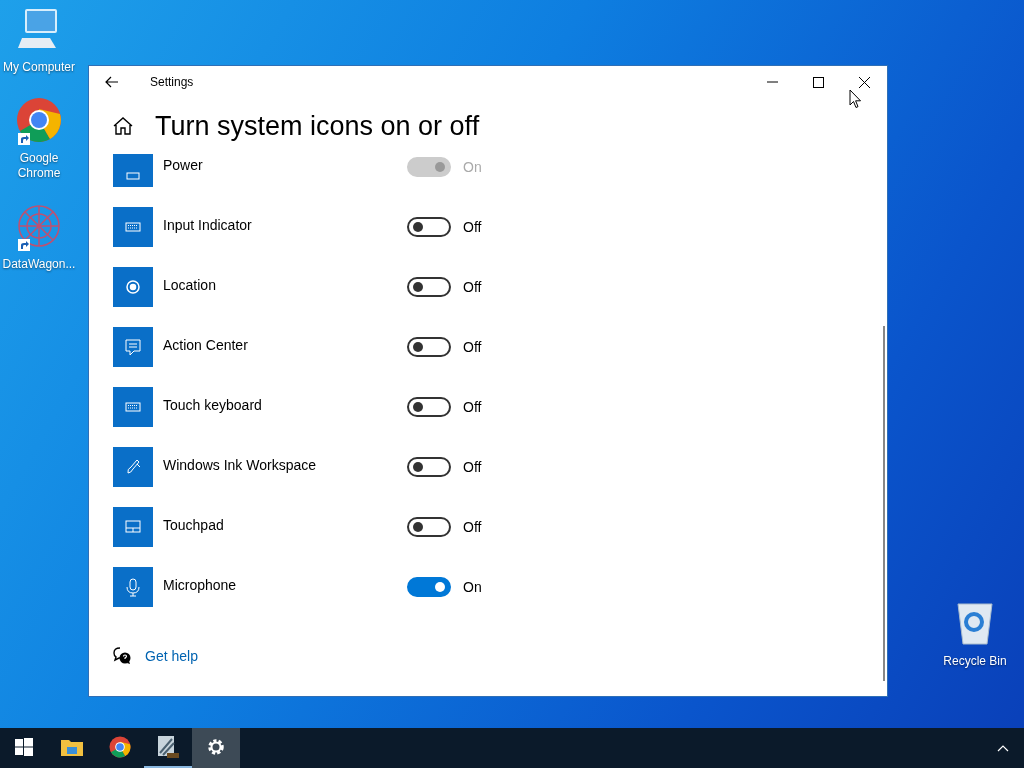 This screenshot has width=1024, height=768. Describe the element at coordinates (206, 344) in the screenshot. I see `setting-label: Action Center` at that location.